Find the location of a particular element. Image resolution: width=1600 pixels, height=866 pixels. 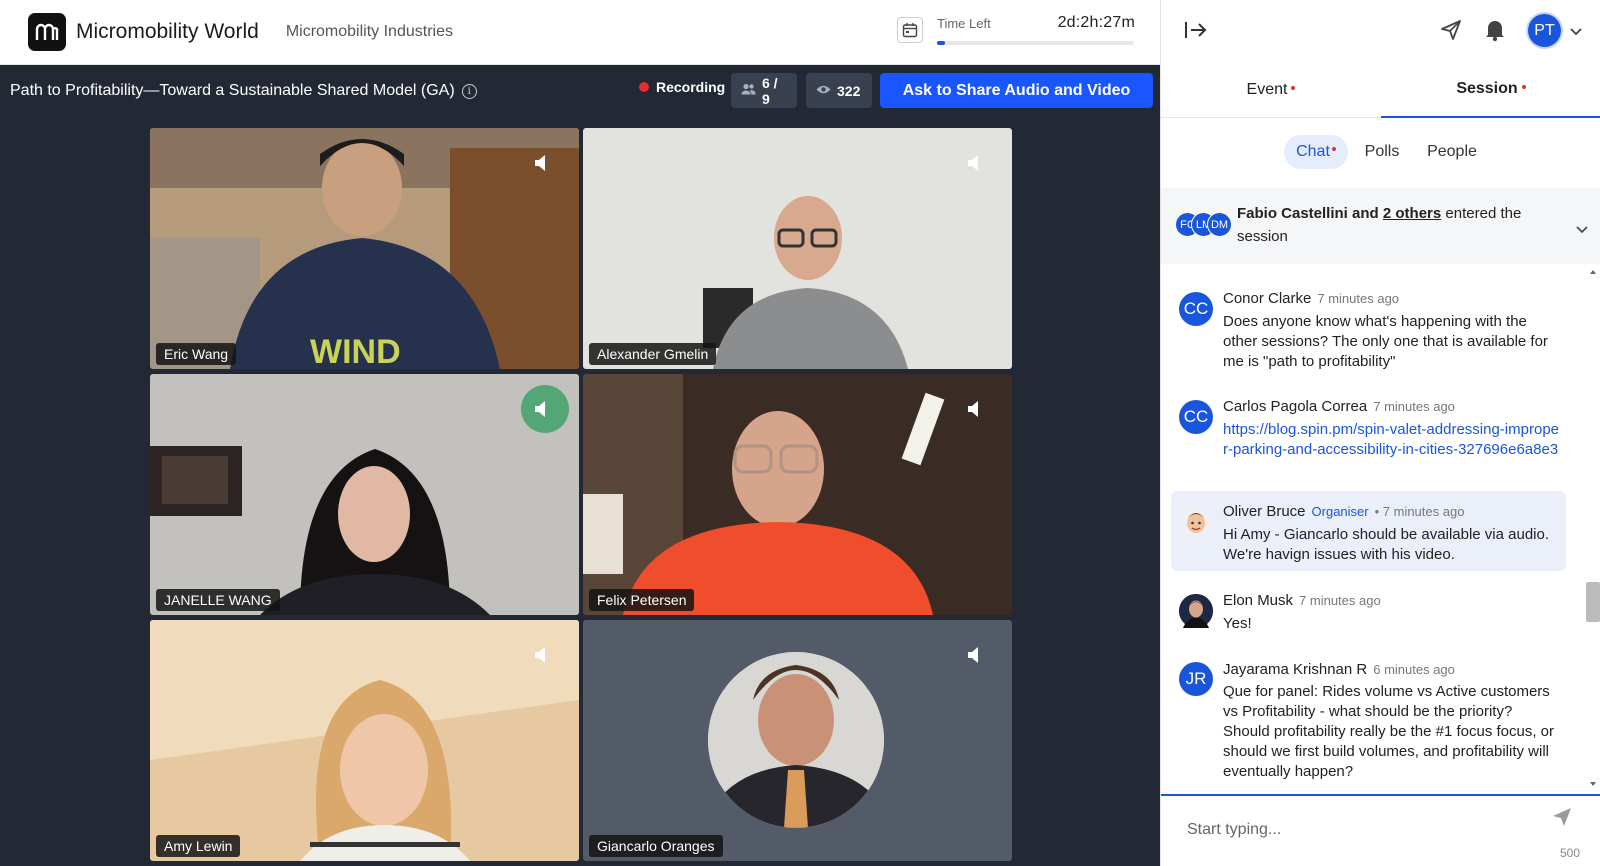

info-icon: i is located at coordinates (469, 91).